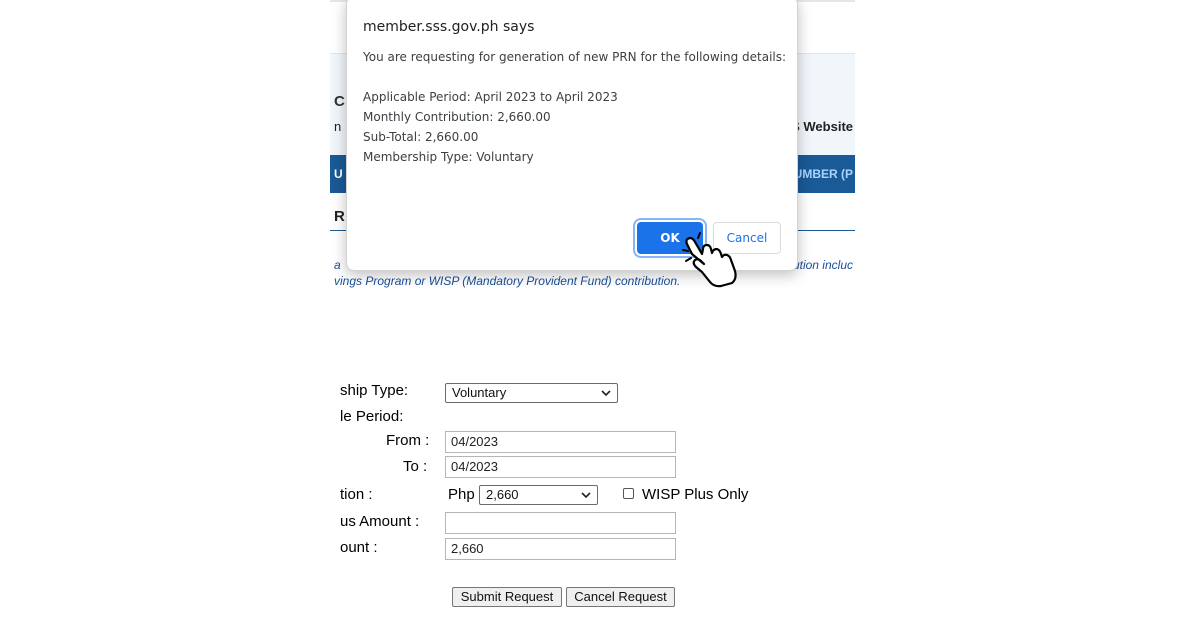  I want to click on header-subtitle-fragment: n, so click(338, 126).